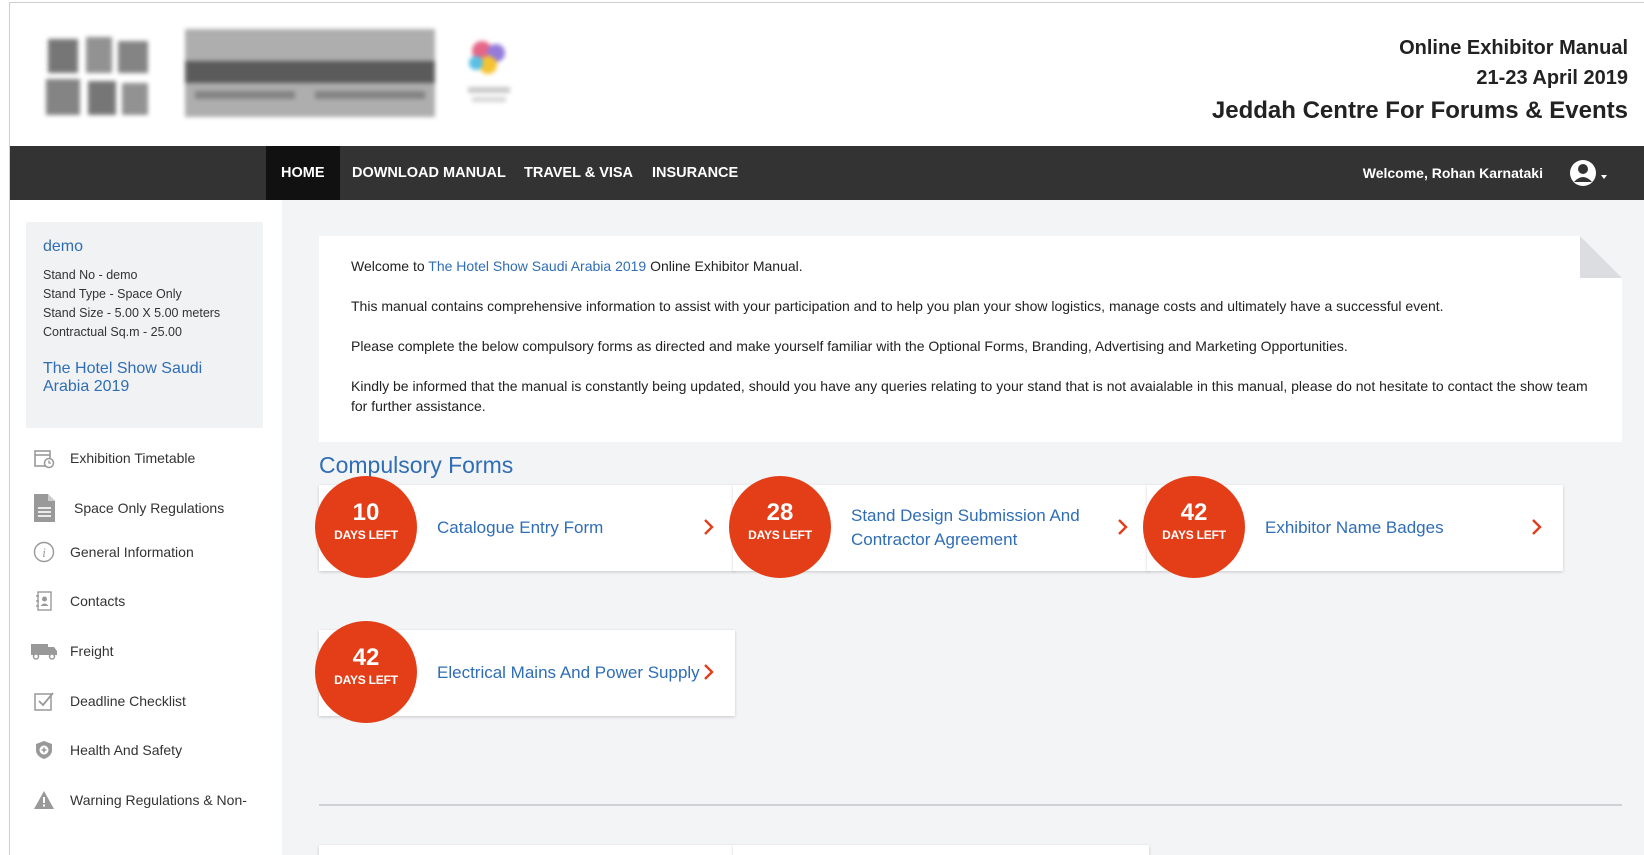 This screenshot has width=1644, height=855. I want to click on nav-travel-visa: TRAVEL & VISA, so click(578, 173).